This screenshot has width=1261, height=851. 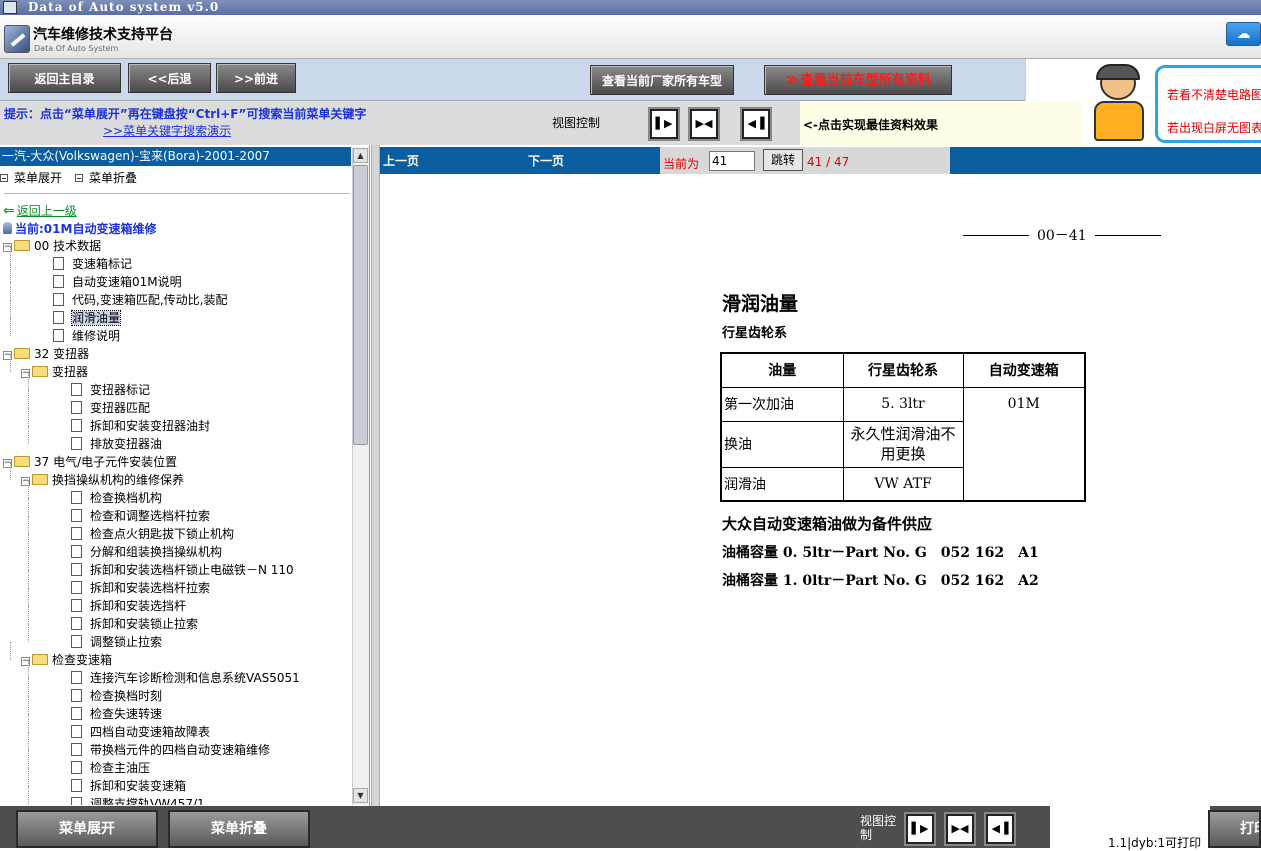 I want to click on tree-doc-item: 检查主油压, so click(x=110, y=768).